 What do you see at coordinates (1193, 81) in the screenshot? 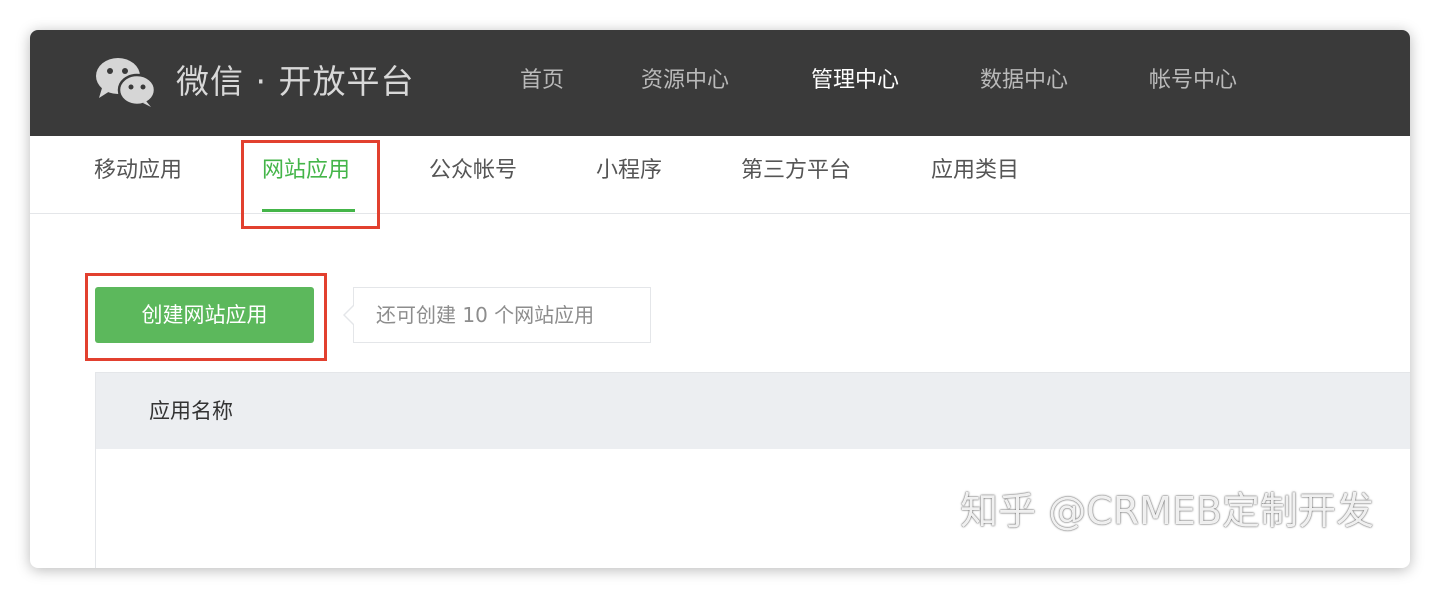
I see `topnav-account: 帐号中心` at bounding box center [1193, 81].